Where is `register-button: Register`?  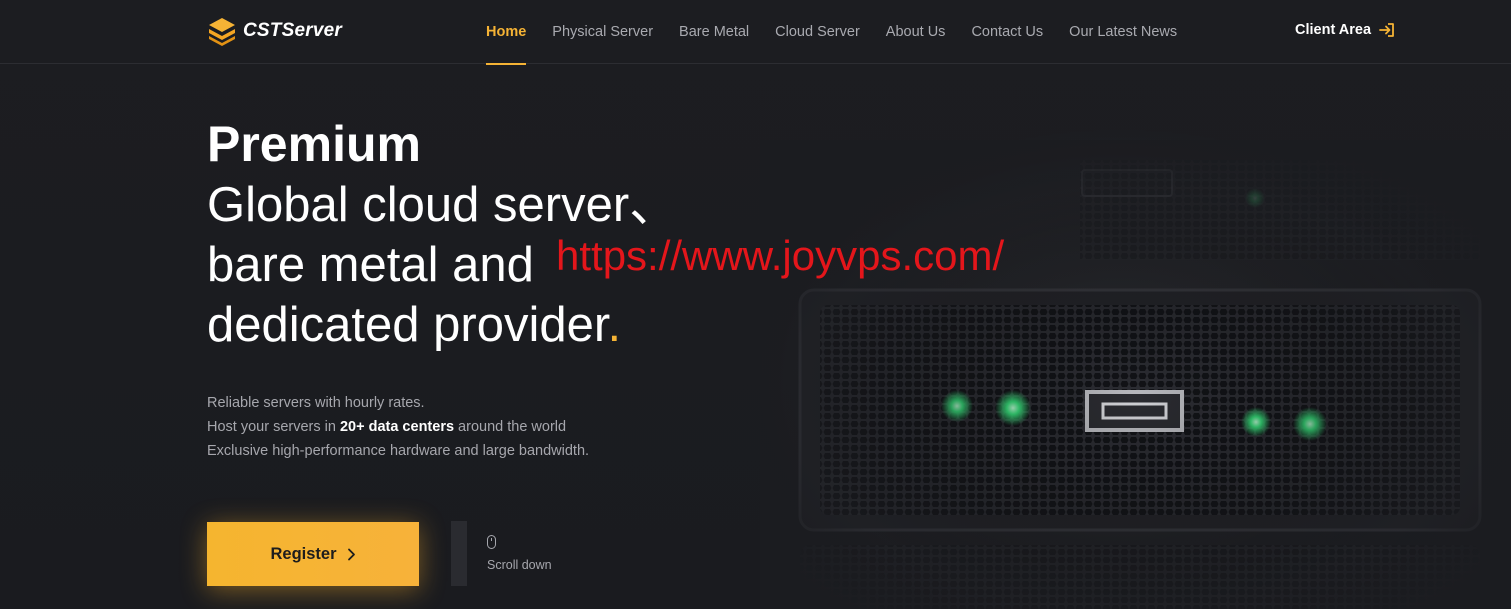 register-button: Register is located at coordinates (313, 554).